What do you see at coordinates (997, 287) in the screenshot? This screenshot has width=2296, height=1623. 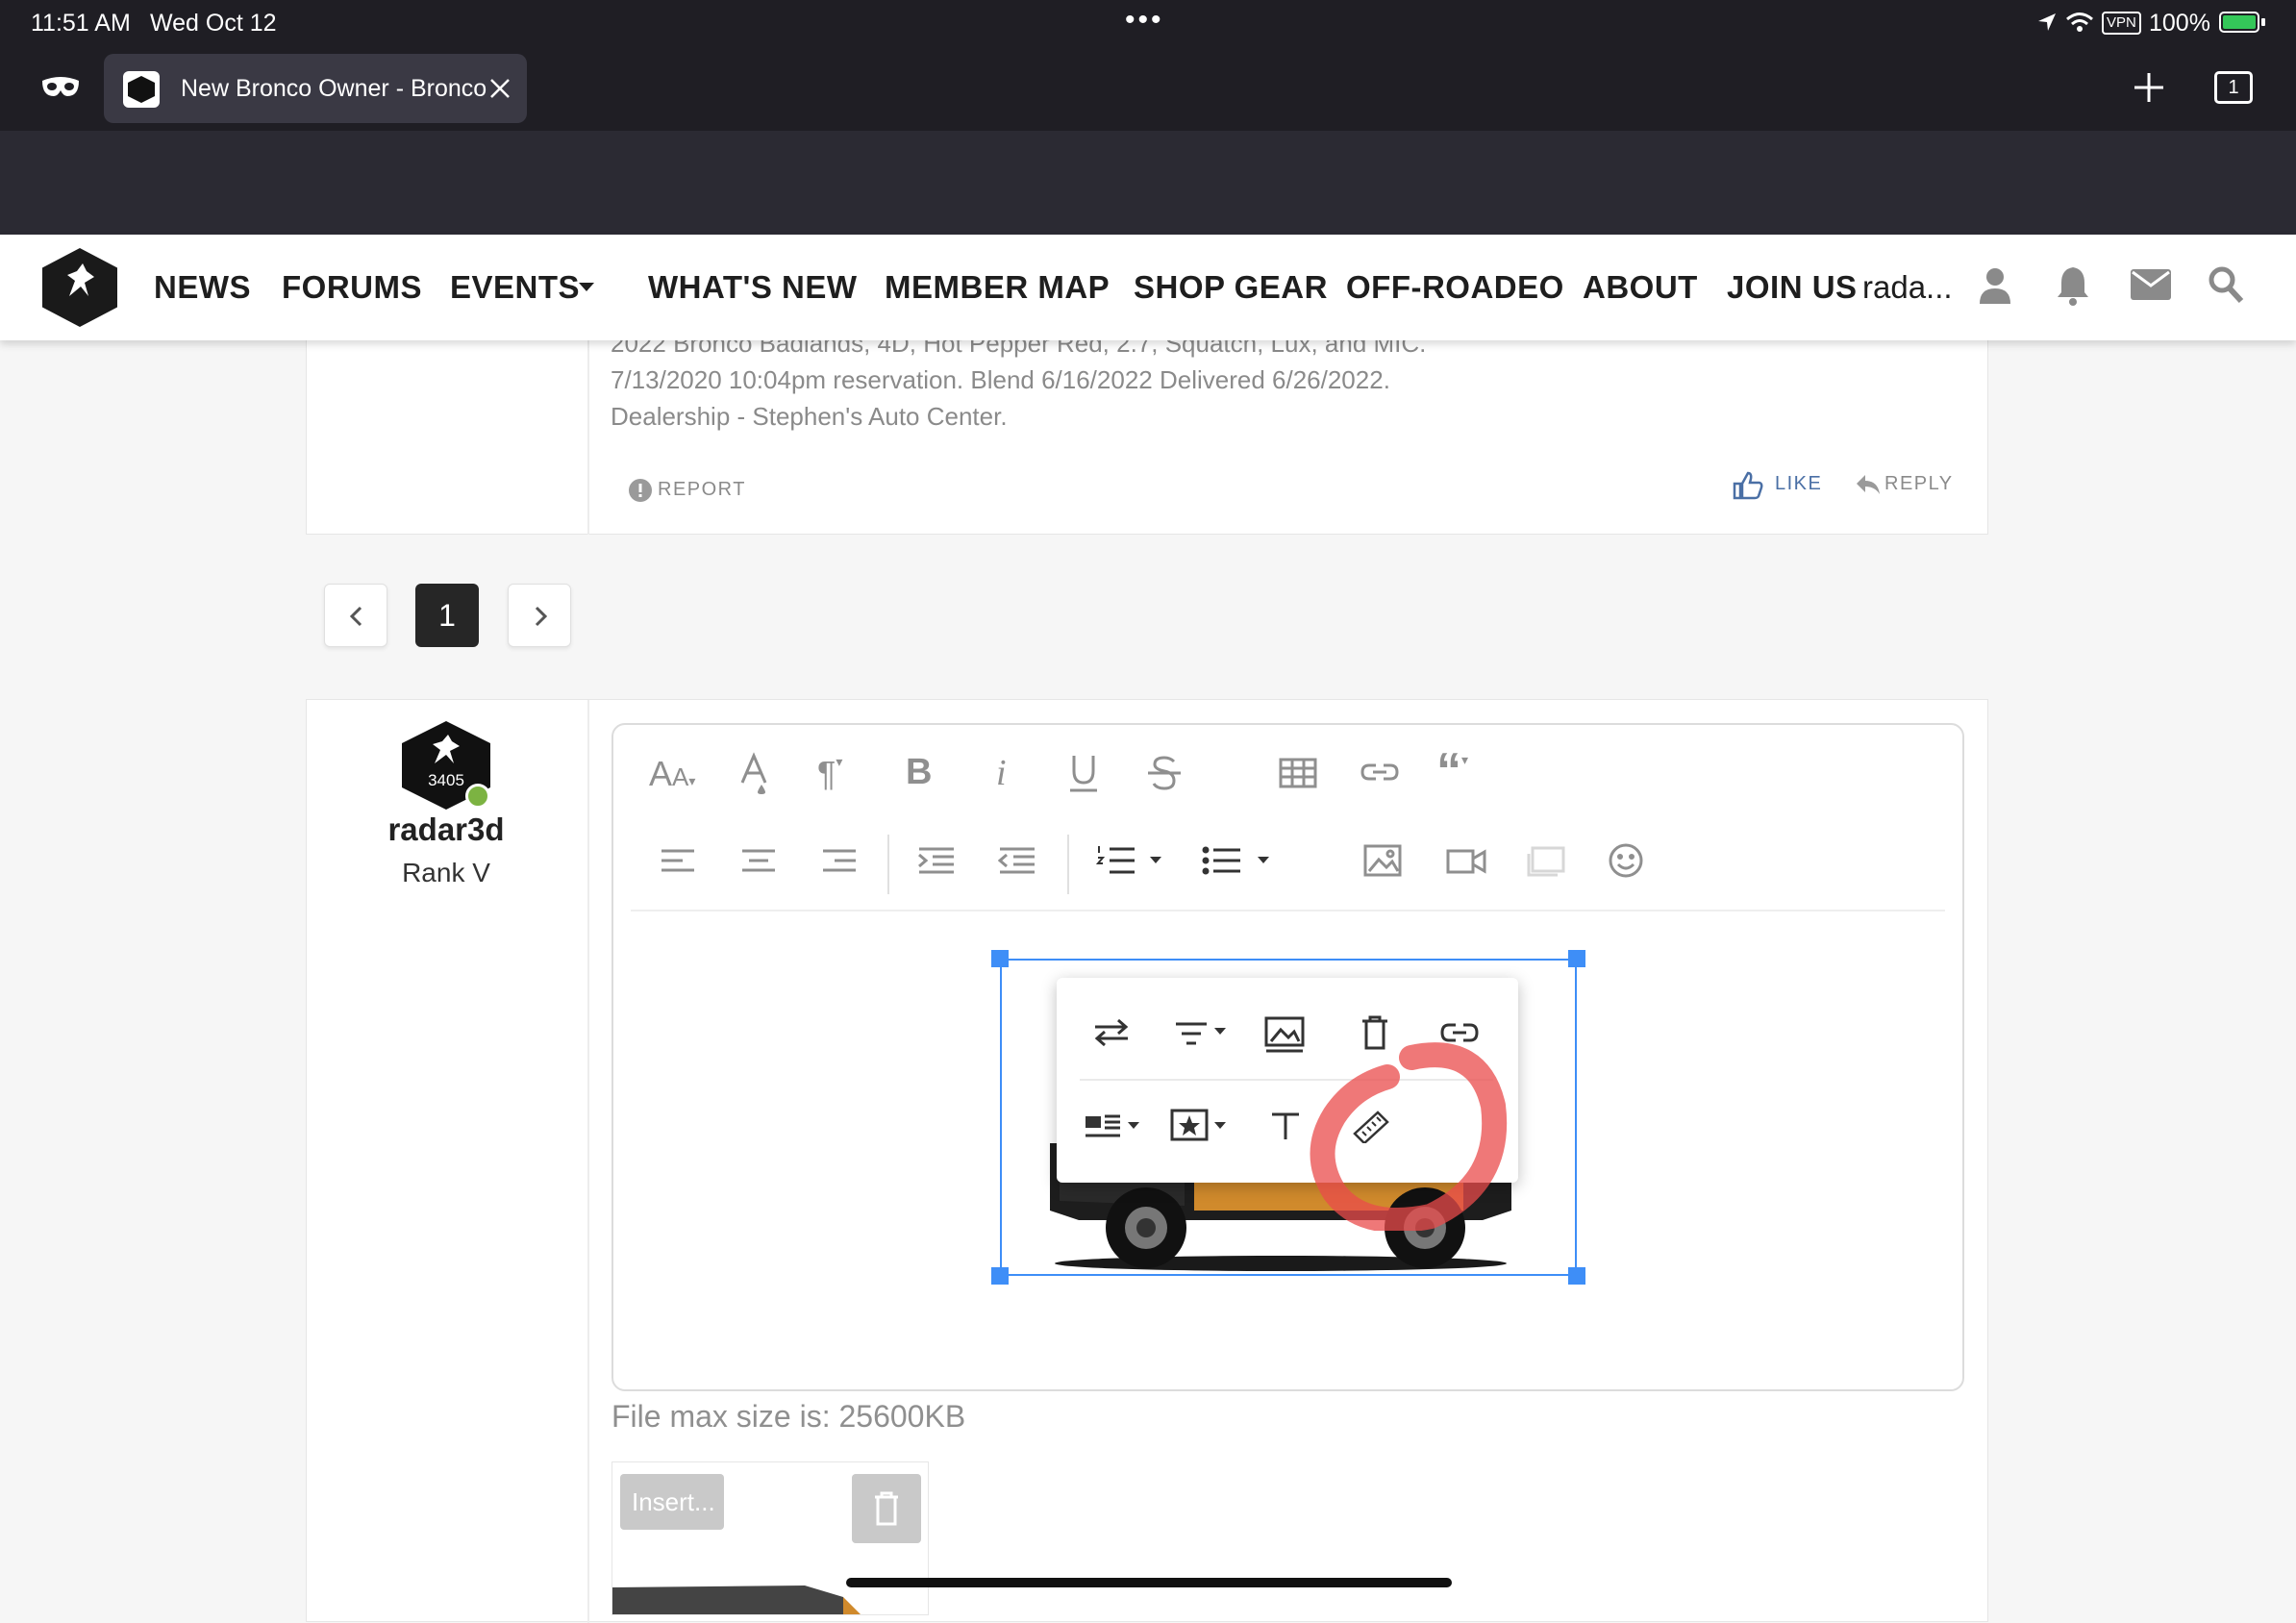 I see `nav-member-map: MEMBER MAP` at bounding box center [997, 287].